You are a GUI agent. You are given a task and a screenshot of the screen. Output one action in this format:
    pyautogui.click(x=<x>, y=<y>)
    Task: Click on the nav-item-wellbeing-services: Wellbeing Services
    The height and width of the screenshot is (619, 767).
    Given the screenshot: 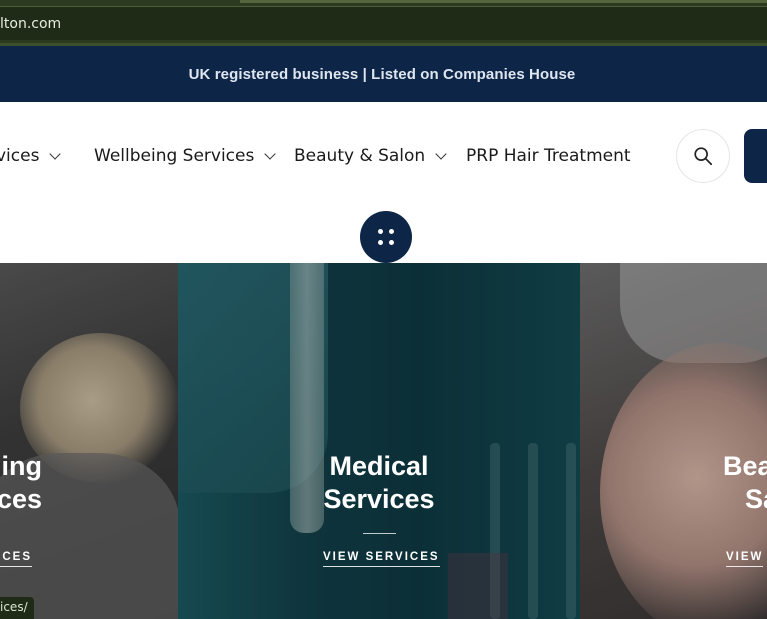 What is the action you would take?
    pyautogui.click(x=185, y=156)
    